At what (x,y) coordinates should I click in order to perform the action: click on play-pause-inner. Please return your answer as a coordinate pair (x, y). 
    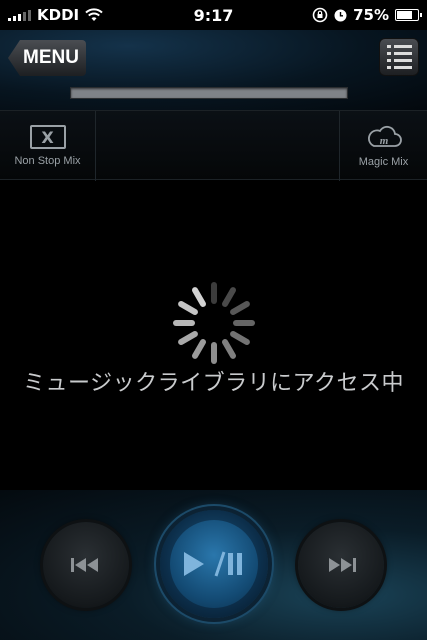
    Looking at the image, I should click on (214, 564).